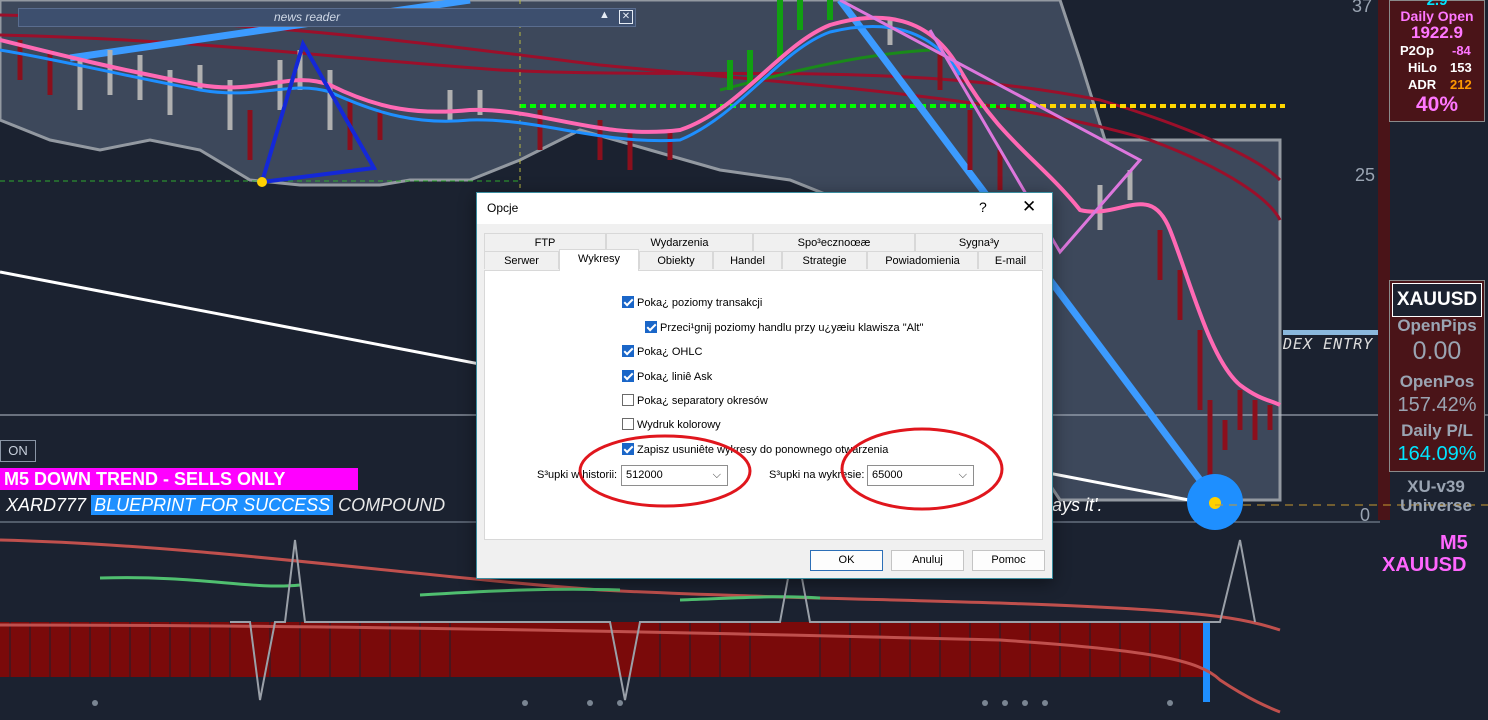 Image resolution: width=1488 pixels, height=720 pixels. Describe the element at coordinates (1461, 50) in the screenshot. I see `p2op-value: -84` at that location.